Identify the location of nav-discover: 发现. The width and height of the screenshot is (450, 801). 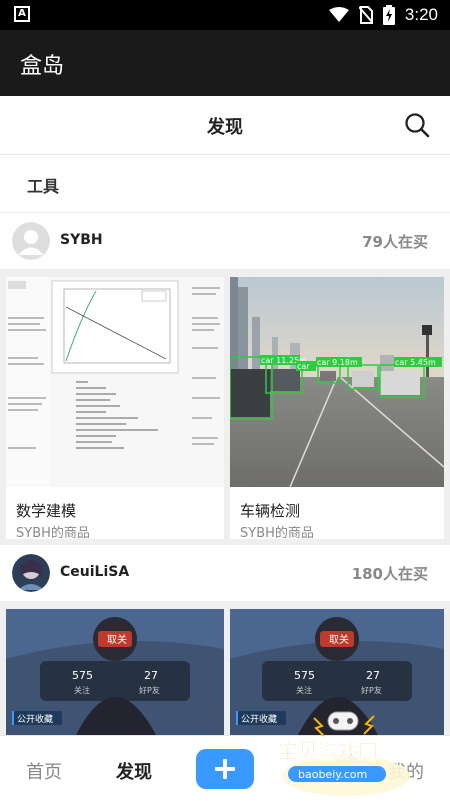
(134, 771).